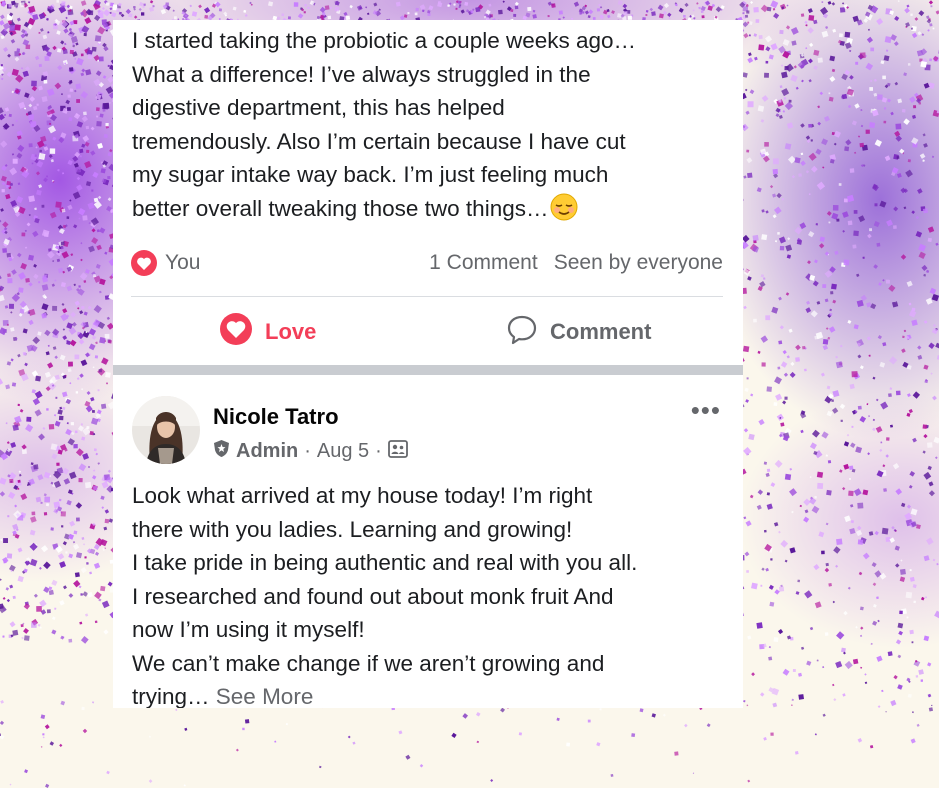 This screenshot has height=788, width=939. What do you see at coordinates (427, 296) in the screenshot?
I see `divider` at bounding box center [427, 296].